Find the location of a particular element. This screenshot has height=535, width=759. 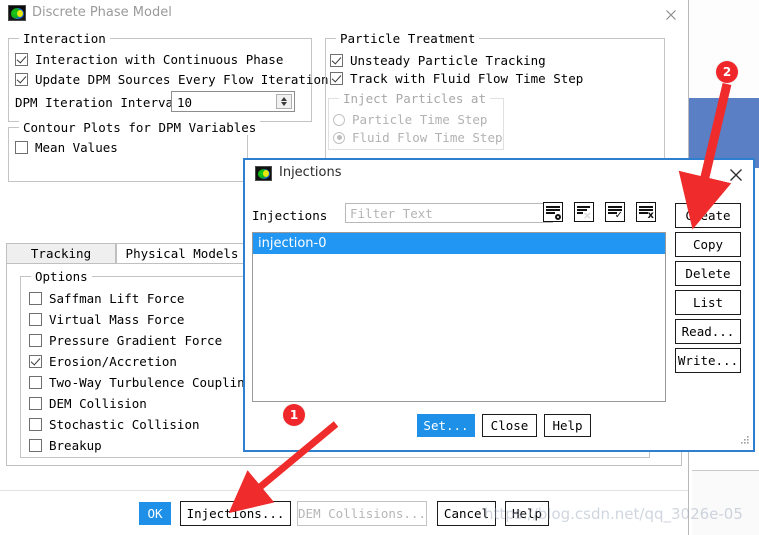

radio-fluid-flow-time-step: Fluid Flow Time Step is located at coordinates (418, 137).